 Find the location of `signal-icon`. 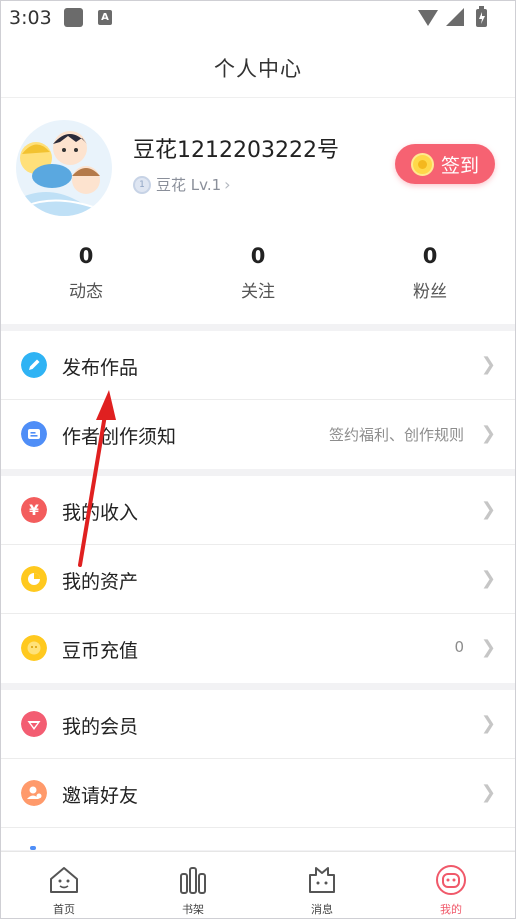

signal-icon is located at coordinates (455, 17).